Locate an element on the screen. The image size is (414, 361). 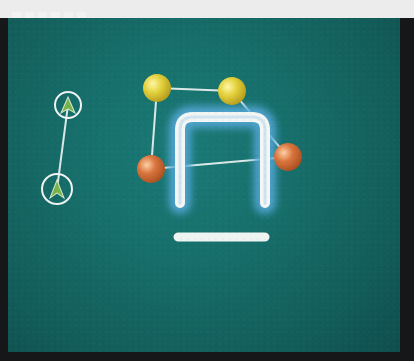
hud-top-strip is located at coordinates (207, 9).